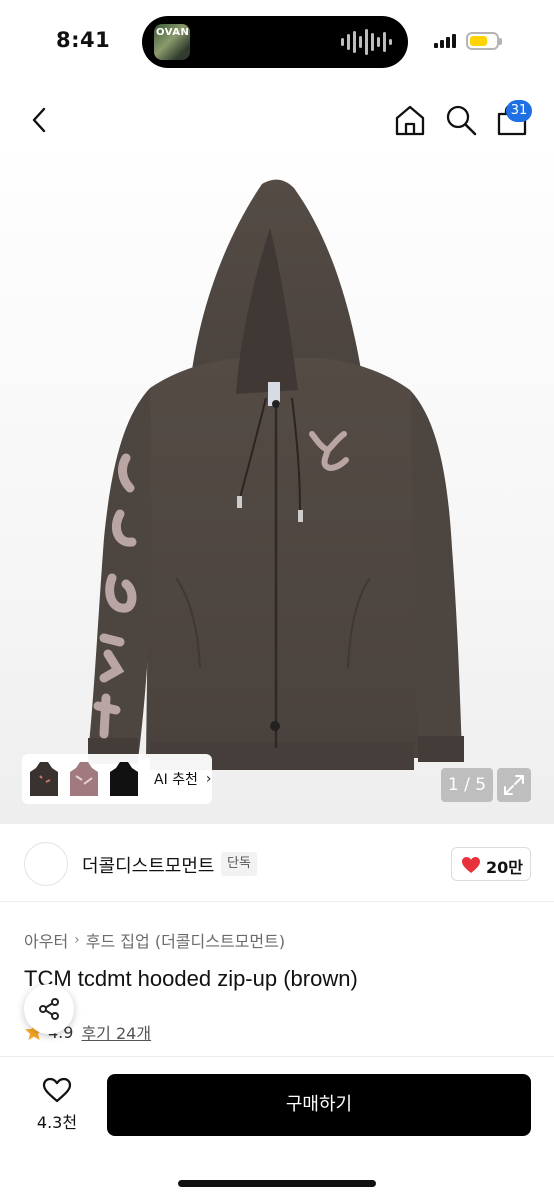 This screenshot has width=554, height=1200. I want to click on brand-like-count: 20만, so click(504, 867).